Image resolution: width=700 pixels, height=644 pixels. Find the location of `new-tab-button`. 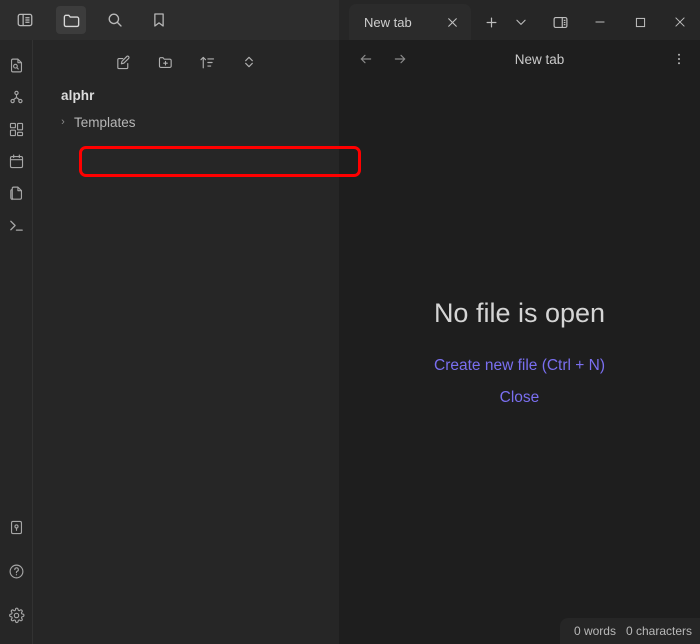

new-tab-button is located at coordinates (491, 22).